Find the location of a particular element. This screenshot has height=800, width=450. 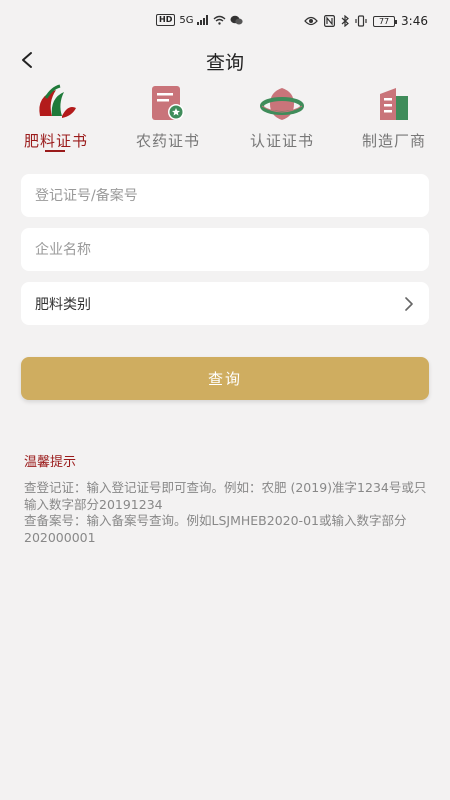

tab-label: 制造厂商 is located at coordinates (393, 141).